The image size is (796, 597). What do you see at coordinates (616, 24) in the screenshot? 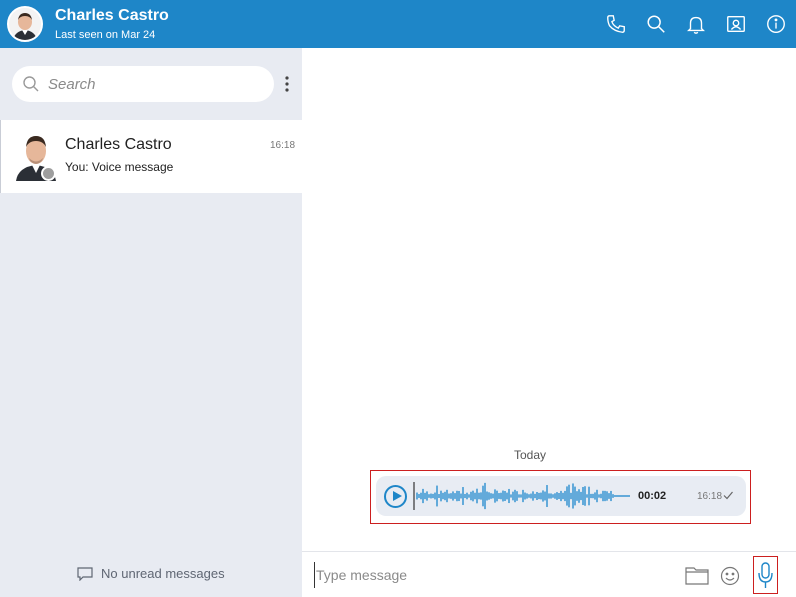
I see `phone-icon` at bounding box center [616, 24].